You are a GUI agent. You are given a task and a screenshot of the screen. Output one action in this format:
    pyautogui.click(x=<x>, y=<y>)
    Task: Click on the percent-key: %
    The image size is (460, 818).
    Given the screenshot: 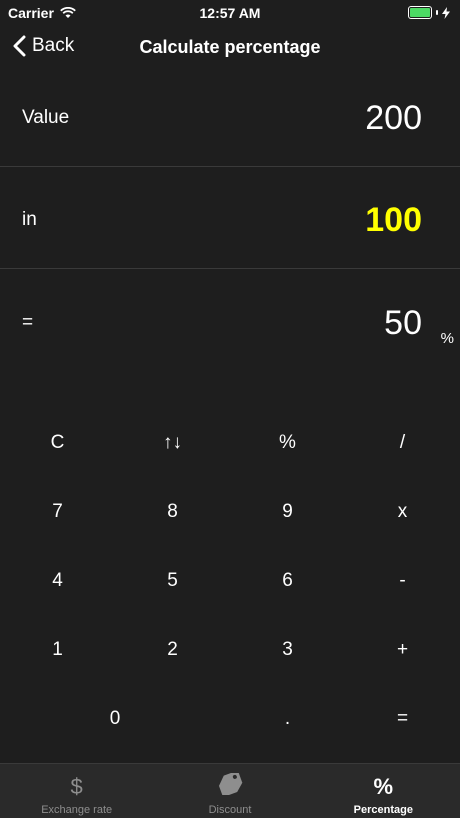 What is the action you would take?
    pyautogui.click(x=287, y=442)
    